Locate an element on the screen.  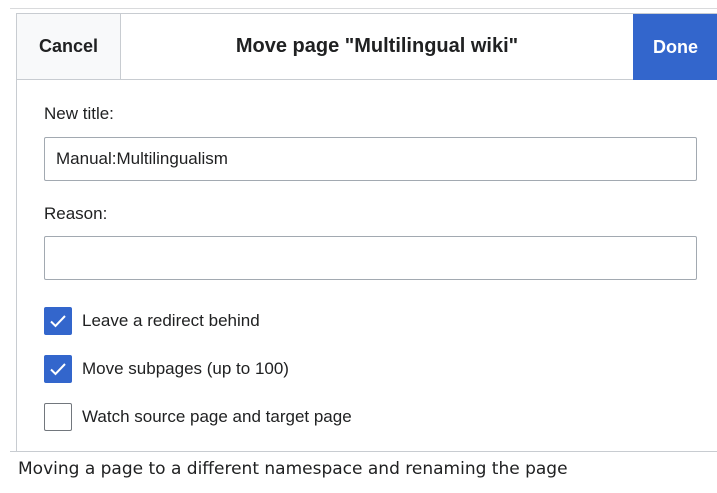
done-button: Done is located at coordinates (675, 47).